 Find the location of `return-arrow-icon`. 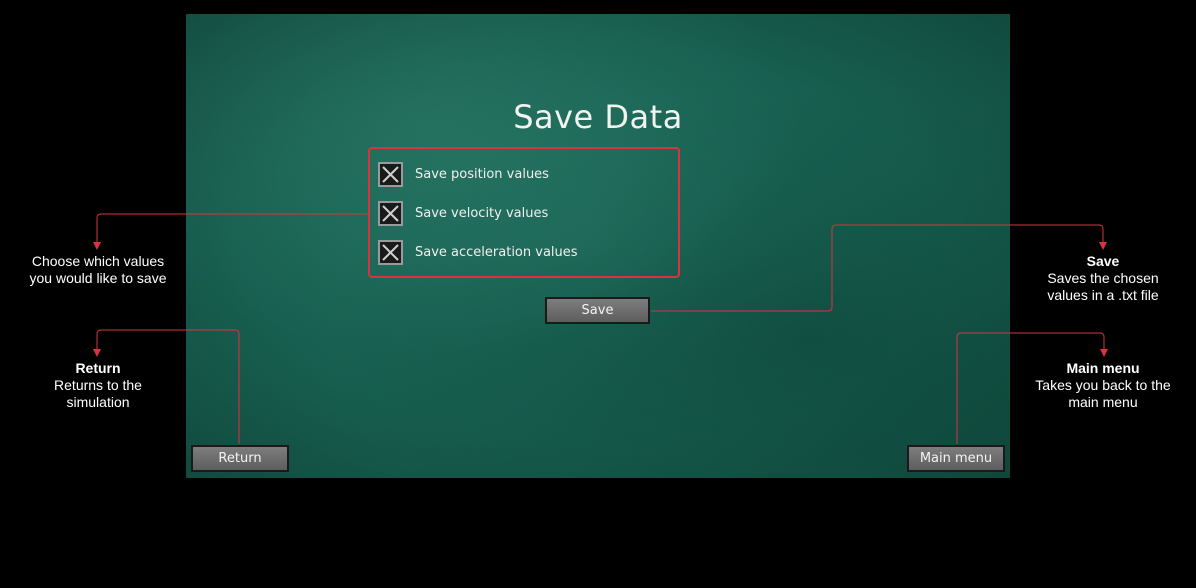

return-arrow-icon is located at coordinates (97, 353).